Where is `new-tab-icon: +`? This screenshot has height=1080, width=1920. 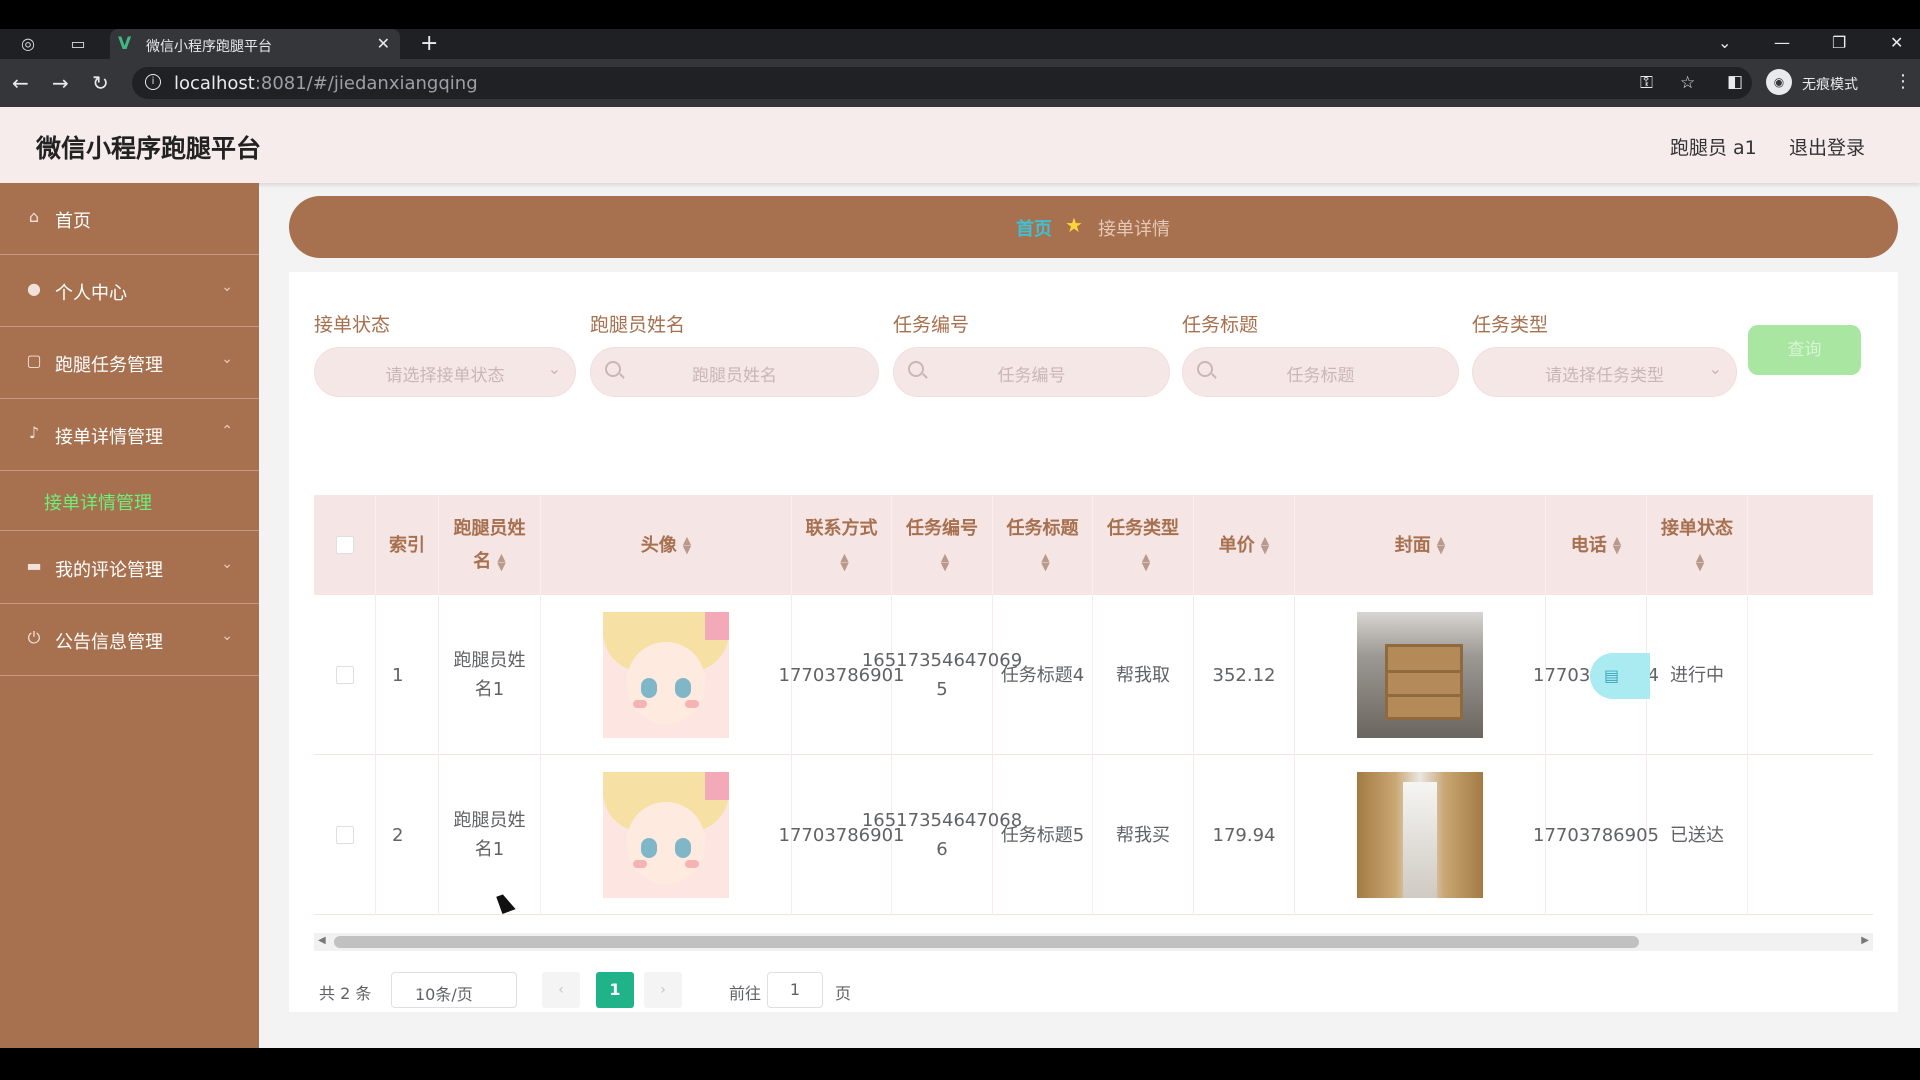 new-tab-icon: + is located at coordinates (429, 43).